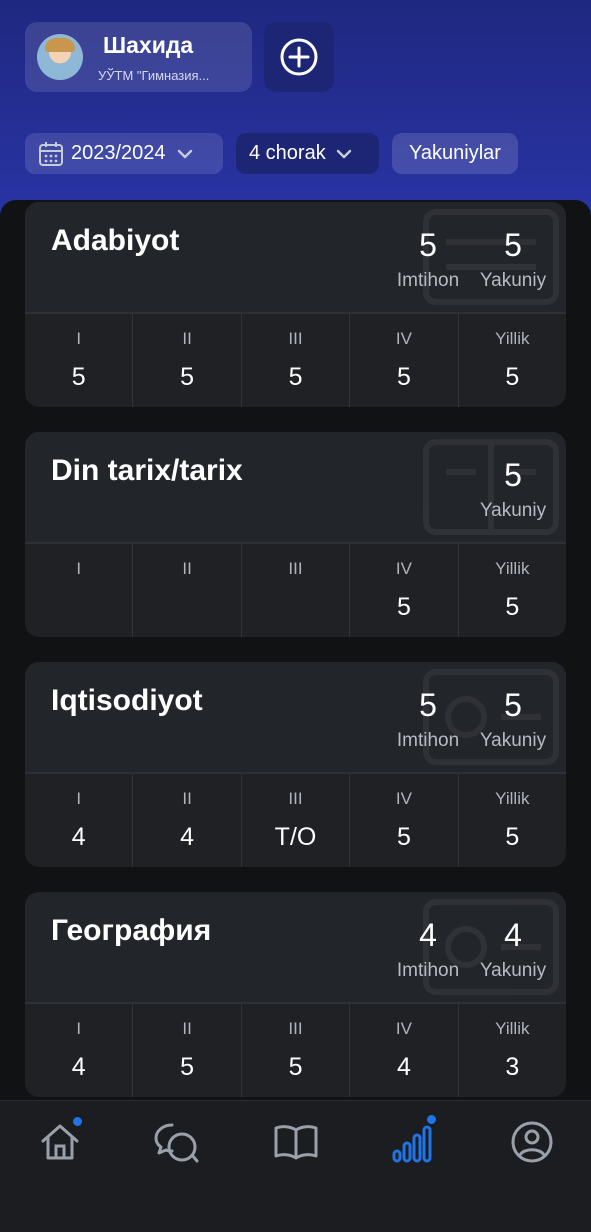  I want to click on plus-circle-icon, so click(299, 57).